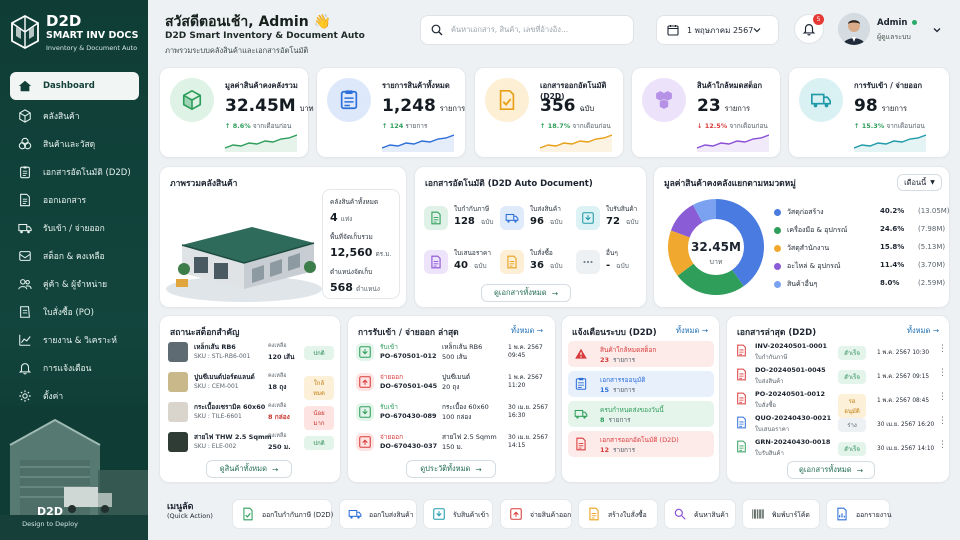 The width and height of the screenshot is (960, 540). I want to click on qty-value: 250 ม., so click(279, 447).